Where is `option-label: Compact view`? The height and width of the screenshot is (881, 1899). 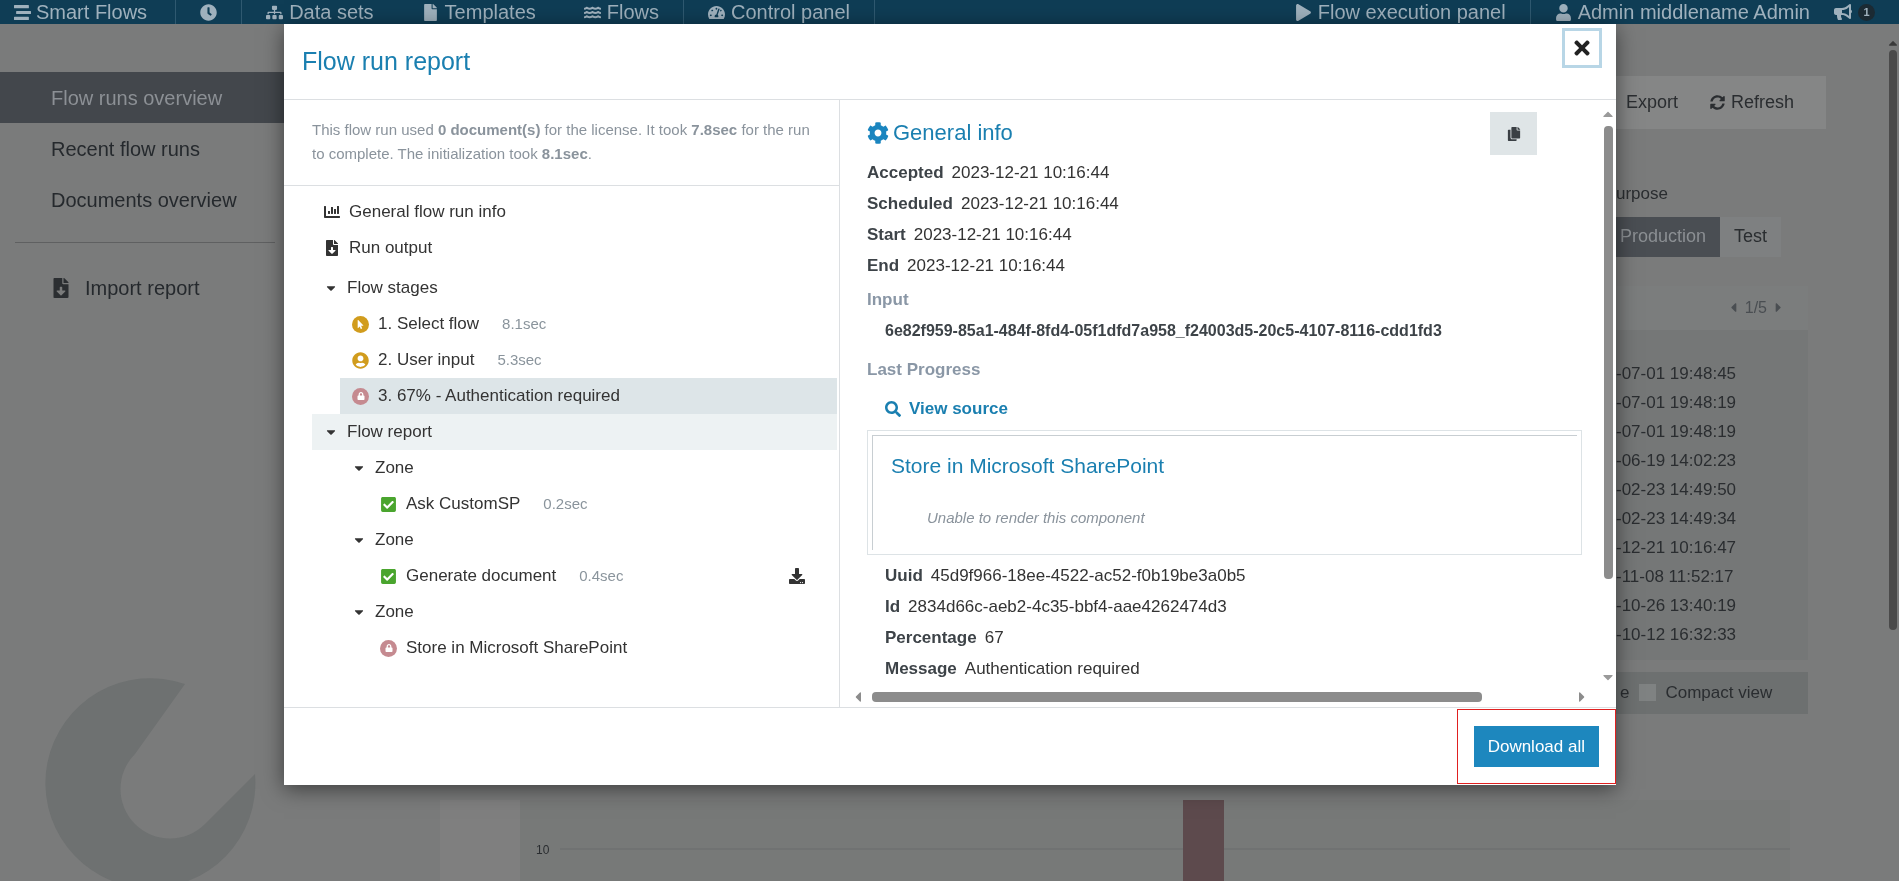 option-label: Compact view is located at coordinates (1719, 692).